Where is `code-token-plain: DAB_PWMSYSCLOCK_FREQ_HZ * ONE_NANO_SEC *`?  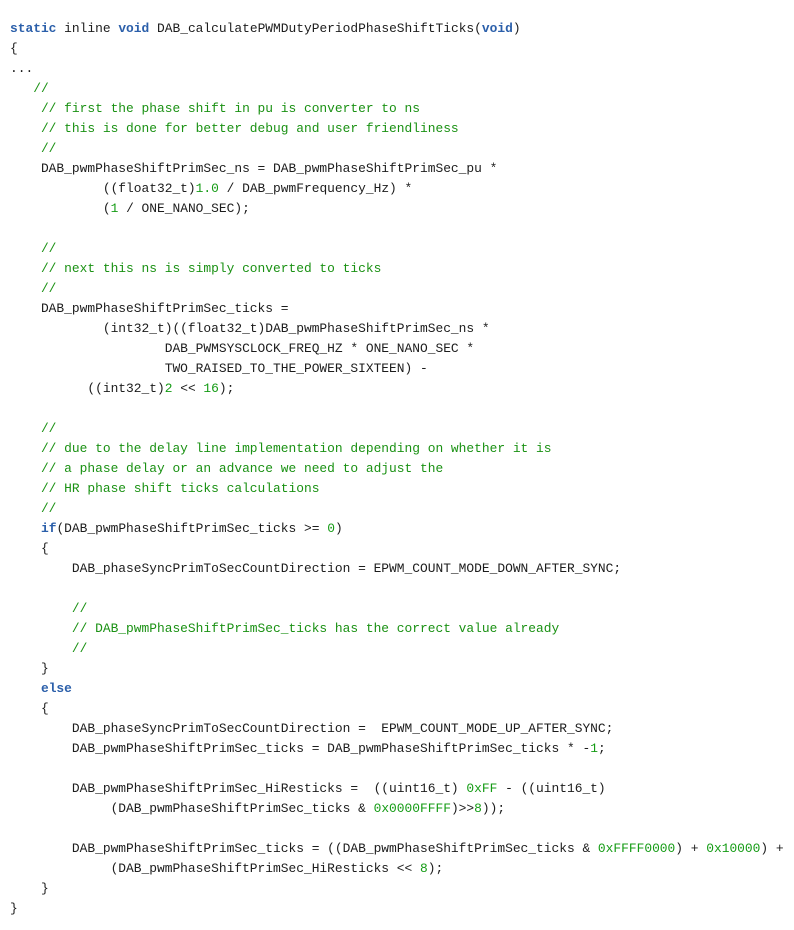
code-token-plain: DAB_PWMSYSCLOCK_FREQ_HZ * ONE_NANO_SEC * is located at coordinates (242, 348).